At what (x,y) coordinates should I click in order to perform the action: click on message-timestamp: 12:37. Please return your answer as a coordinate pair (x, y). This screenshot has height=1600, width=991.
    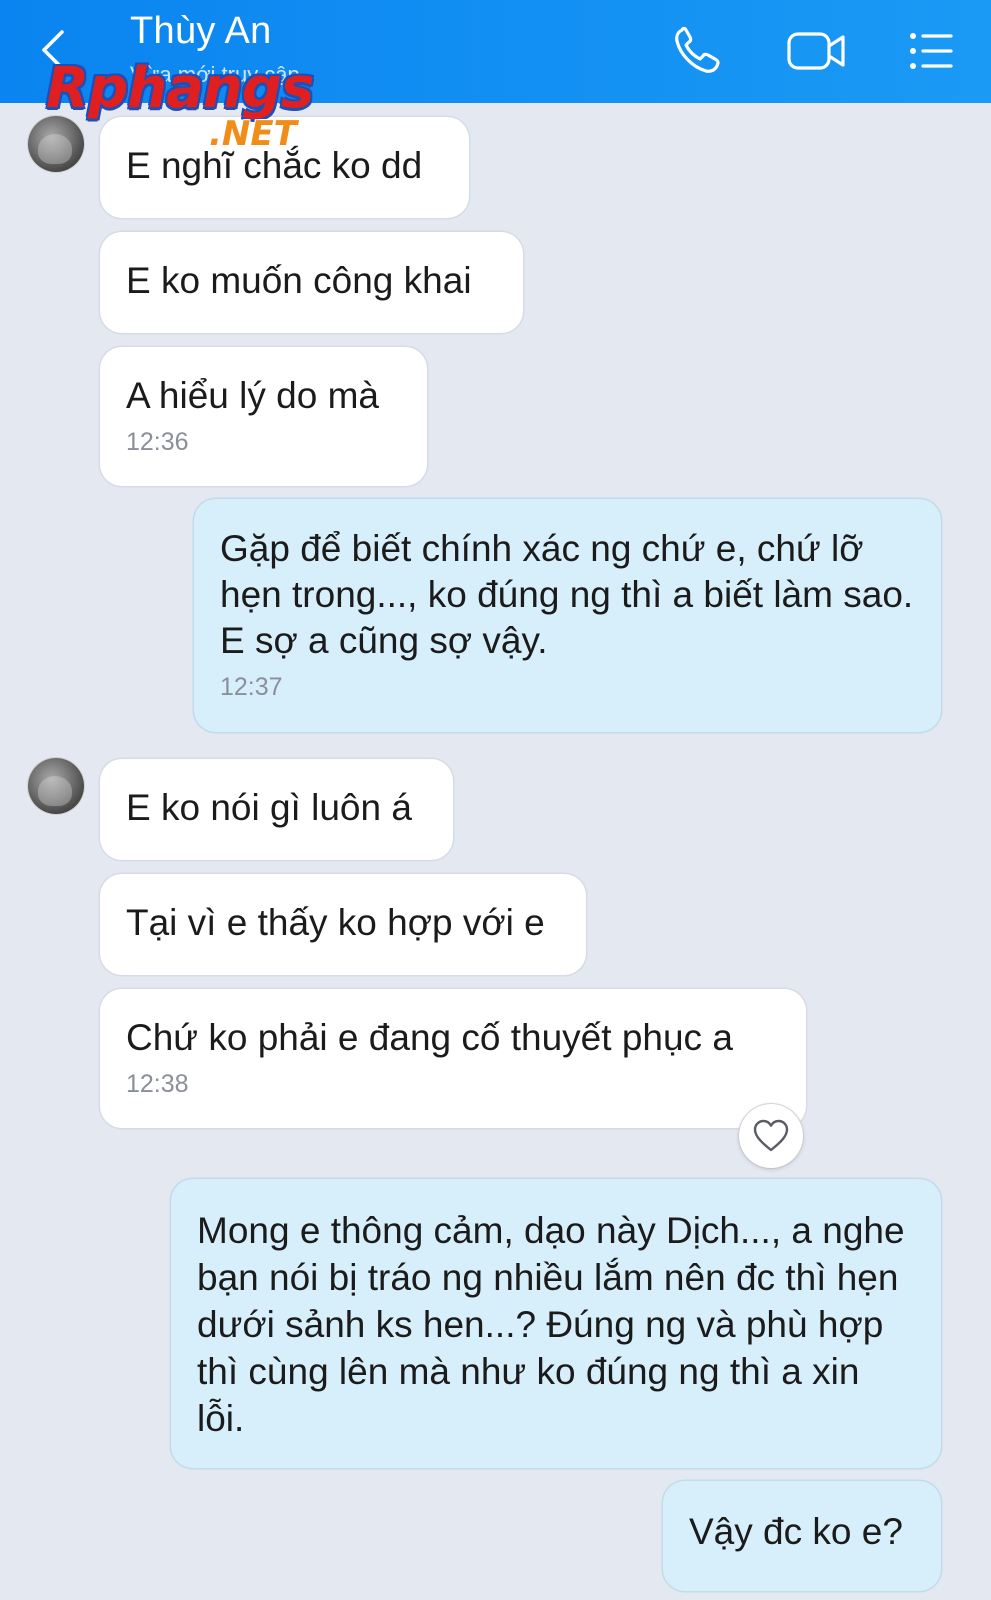
    Looking at the image, I should click on (251, 687).